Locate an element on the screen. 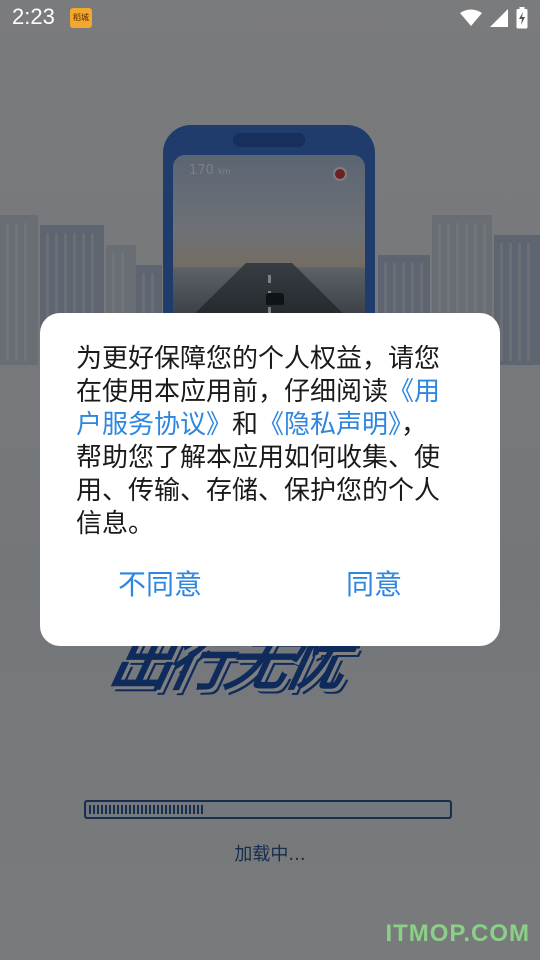 Image resolution: width=540 pixels, height=960 pixels. system-icons is located at coordinates (494, 18).